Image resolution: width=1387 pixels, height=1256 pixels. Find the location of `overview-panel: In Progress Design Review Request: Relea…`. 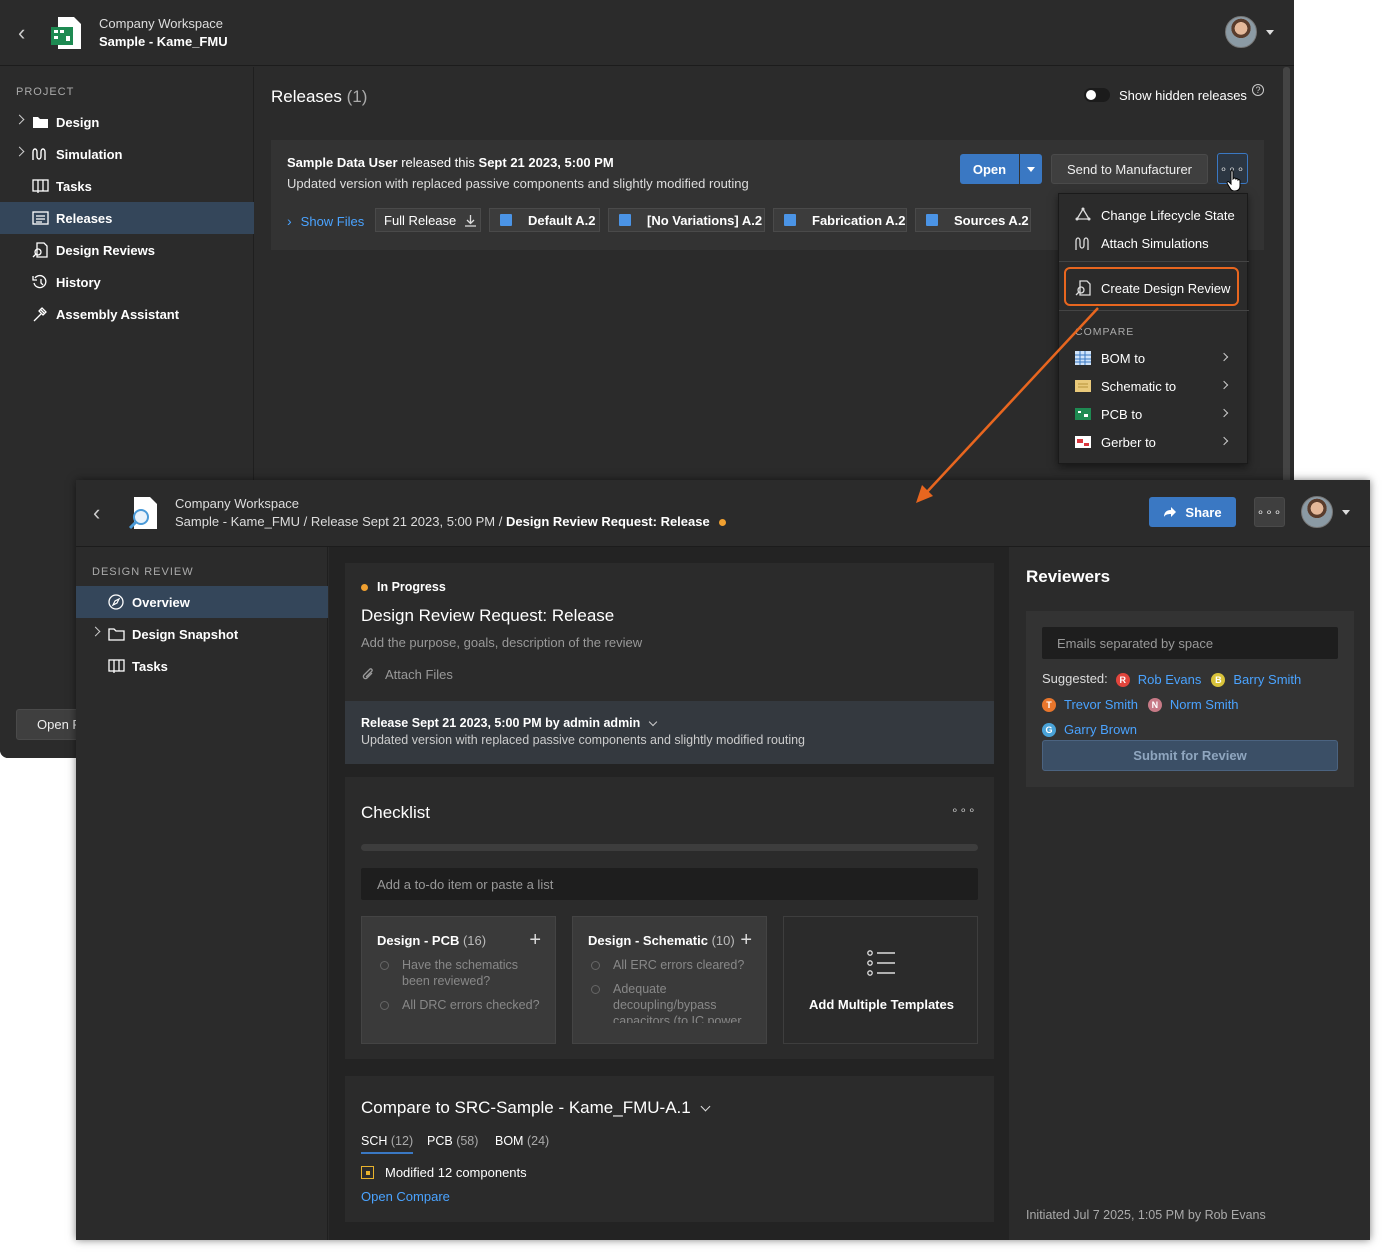

overview-panel: In Progress Design Review Request: Relea… is located at coordinates (669, 663).